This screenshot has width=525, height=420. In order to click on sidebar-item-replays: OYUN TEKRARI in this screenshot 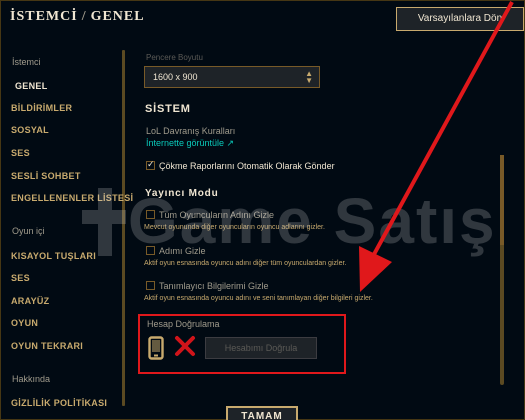, I will do `click(47, 346)`.